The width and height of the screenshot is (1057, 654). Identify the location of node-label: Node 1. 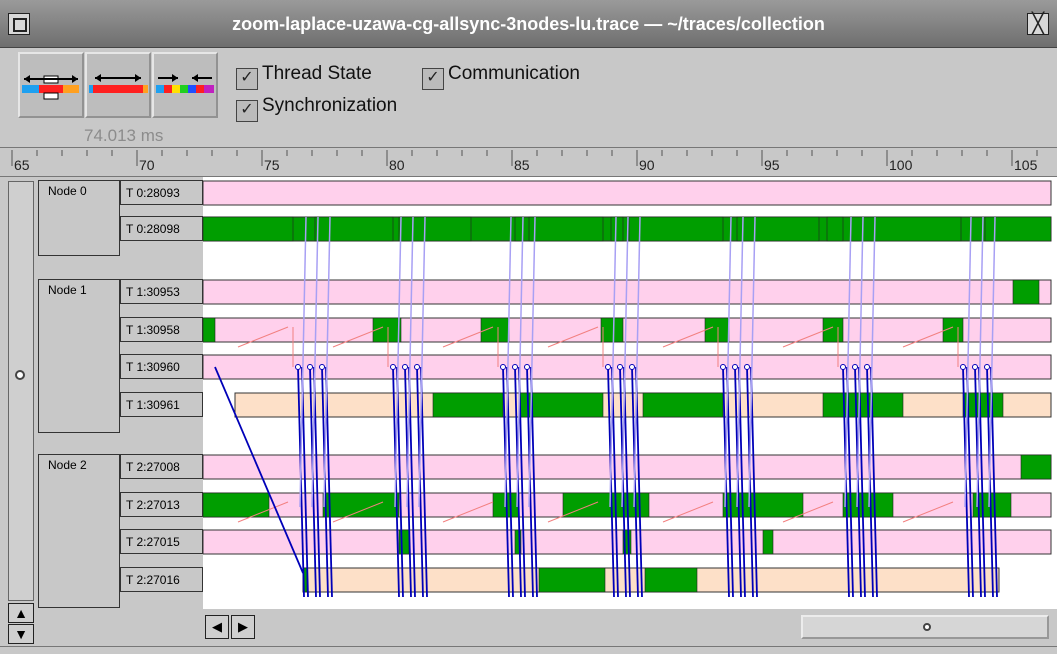
(79, 356).